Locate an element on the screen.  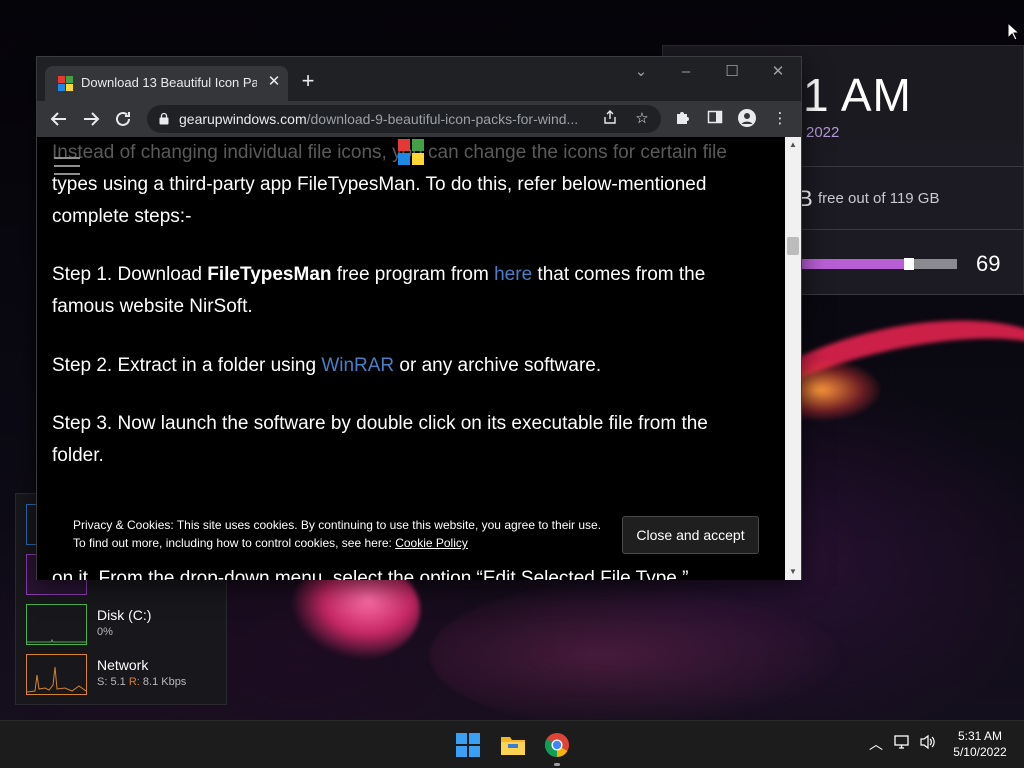
network-send-label: S: is located at coordinates (102, 682).